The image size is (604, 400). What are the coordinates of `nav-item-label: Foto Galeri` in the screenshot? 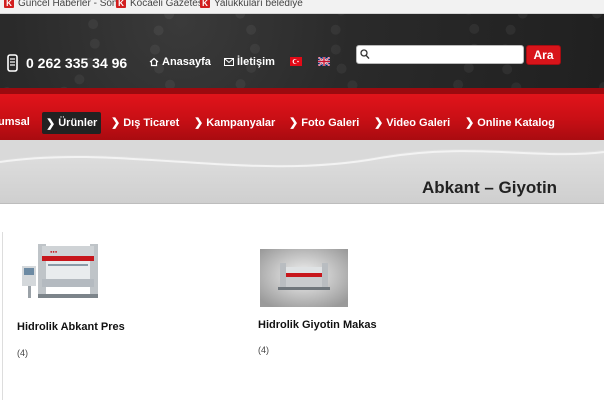 It's located at (330, 122).